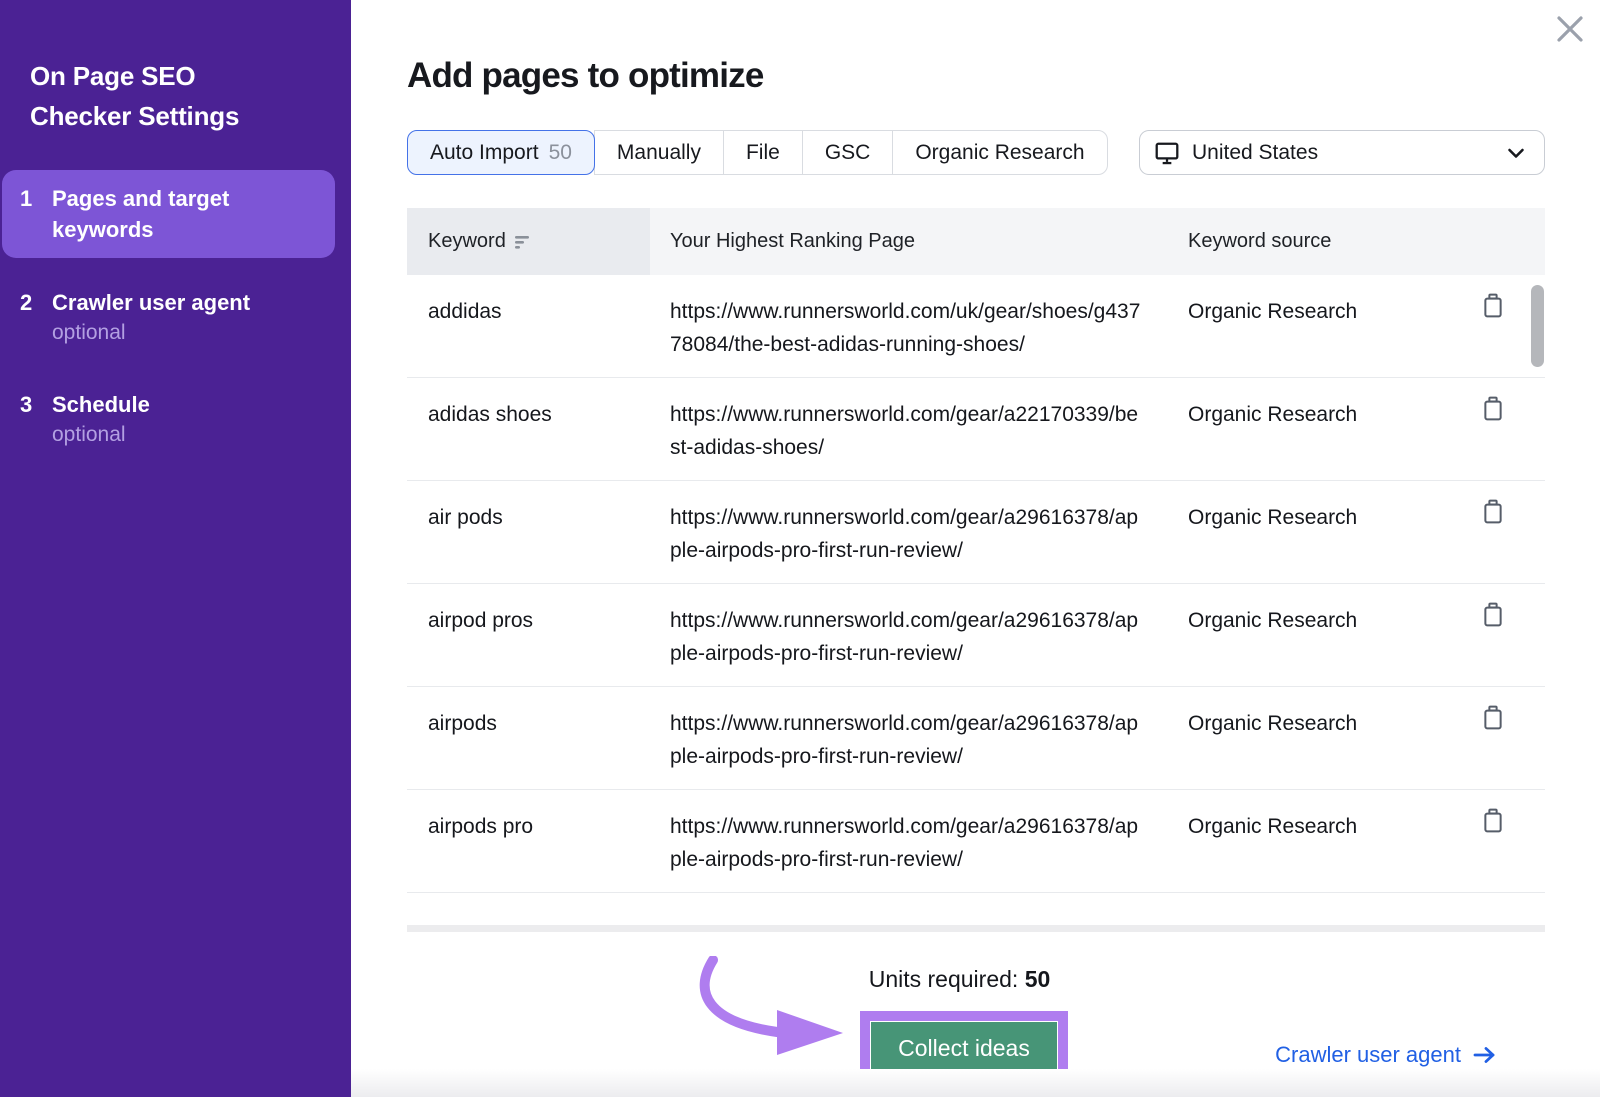 The image size is (1600, 1097). What do you see at coordinates (1484, 1055) in the screenshot?
I see `arrow-right-icon` at bounding box center [1484, 1055].